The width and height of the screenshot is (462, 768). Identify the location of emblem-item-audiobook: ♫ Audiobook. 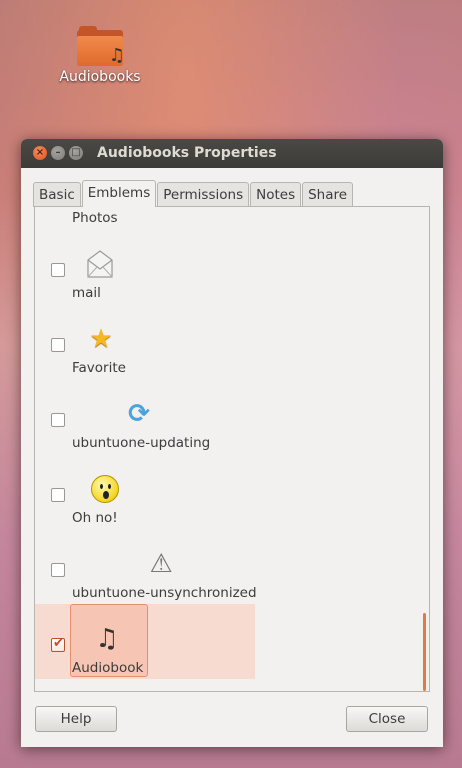
(150, 655).